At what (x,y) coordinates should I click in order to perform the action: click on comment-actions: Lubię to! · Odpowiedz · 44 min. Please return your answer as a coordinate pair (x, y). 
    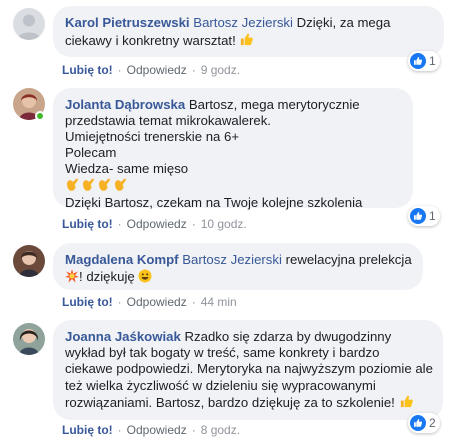
    Looking at the image, I should click on (149, 302).